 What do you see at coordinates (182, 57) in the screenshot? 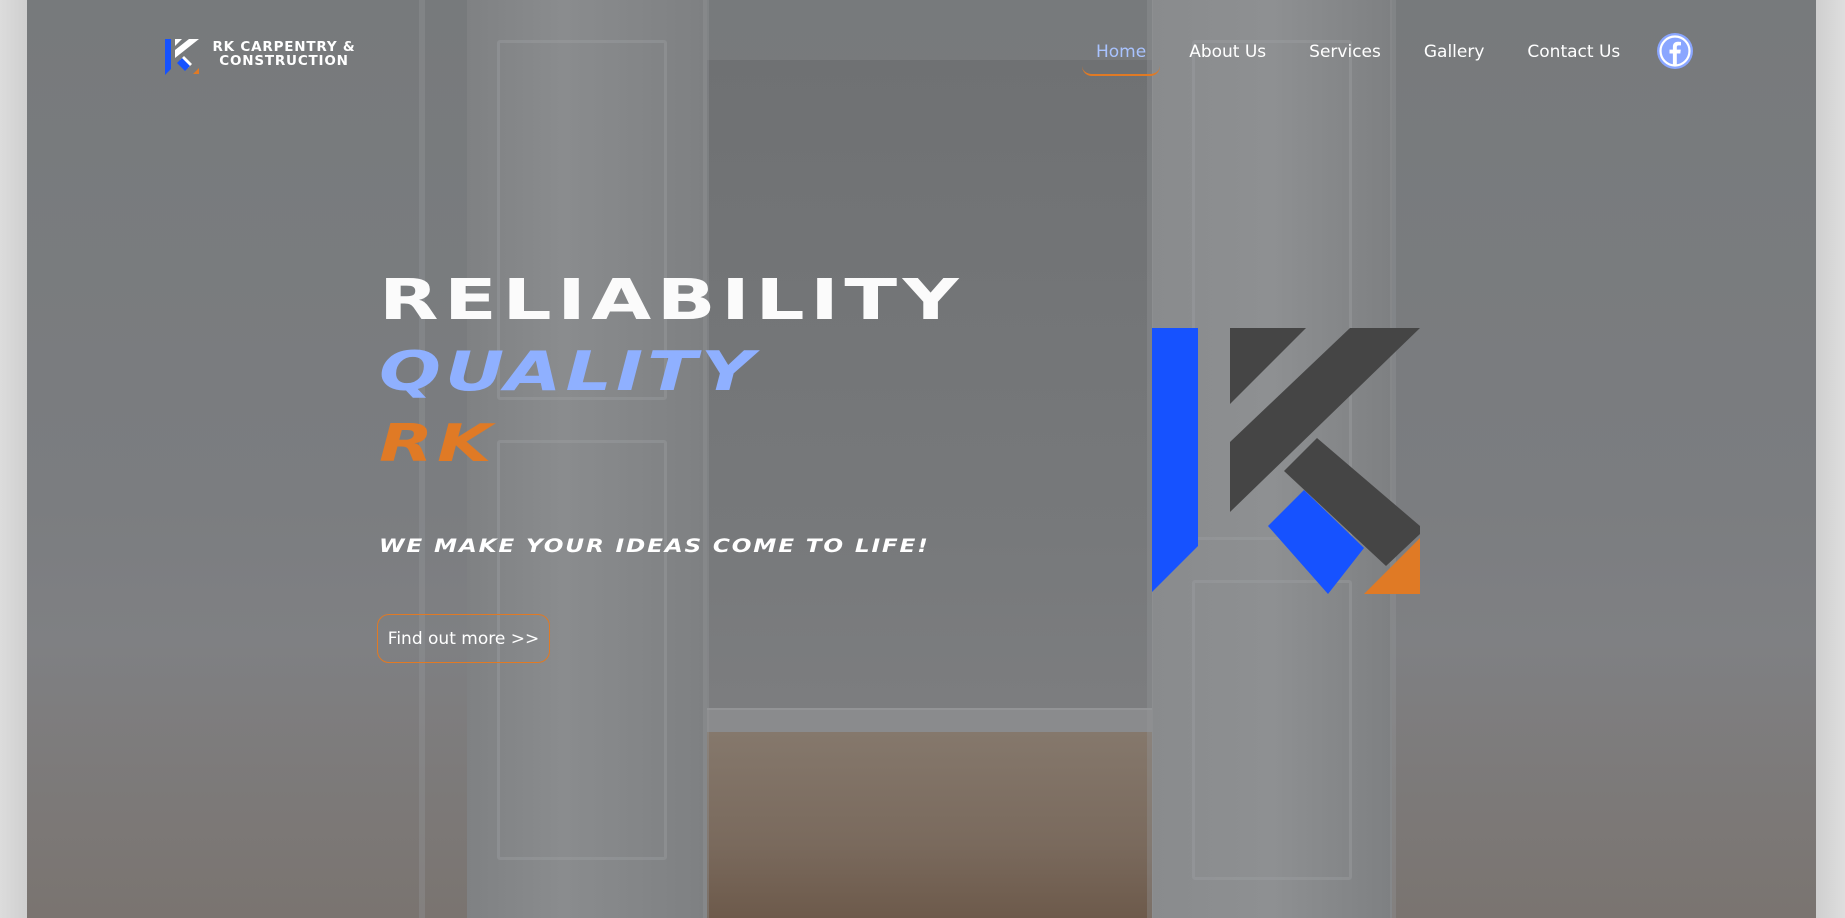
I see `rk-logo-icon` at bounding box center [182, 57].